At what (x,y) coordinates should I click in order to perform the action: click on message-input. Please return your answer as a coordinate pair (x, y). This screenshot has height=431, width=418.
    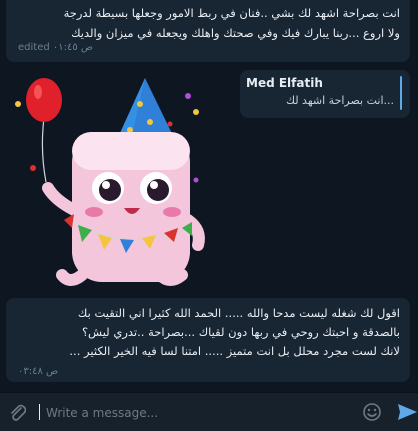
    Looking at the image, I should click on (191, 413).